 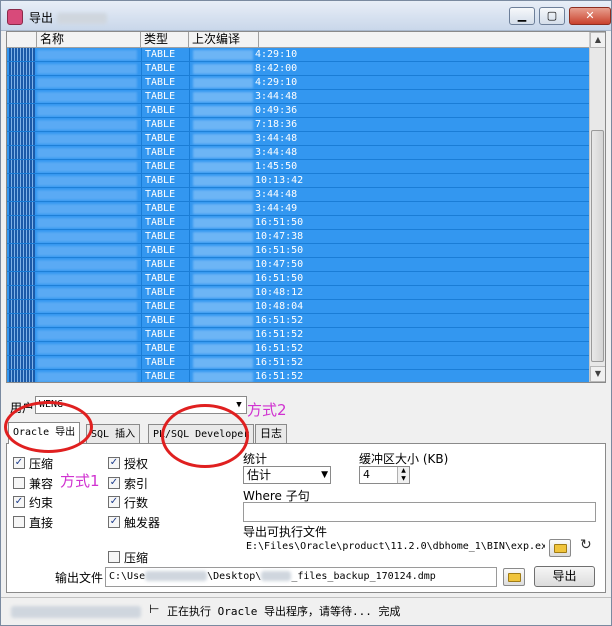 What do you see at coordinates (298, 181) in the screenshot?
I see `table-row: TABLE 10:13:42` at bounding box center [298, 181].